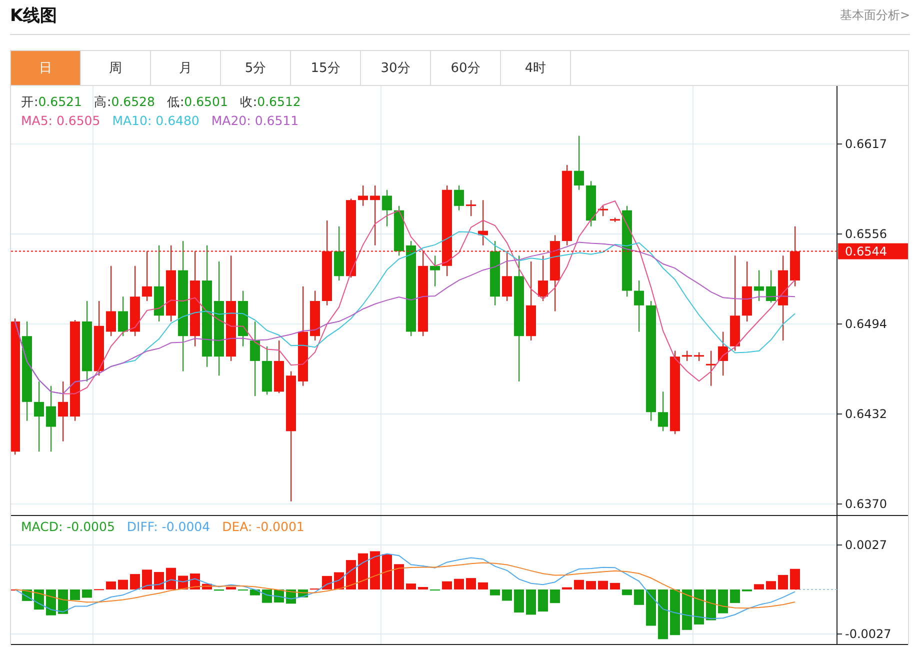  What do you see at coordinates (279, 102) in the screenshot?
I see `quote-value: 0.6512` at bounding box center [279, 102].